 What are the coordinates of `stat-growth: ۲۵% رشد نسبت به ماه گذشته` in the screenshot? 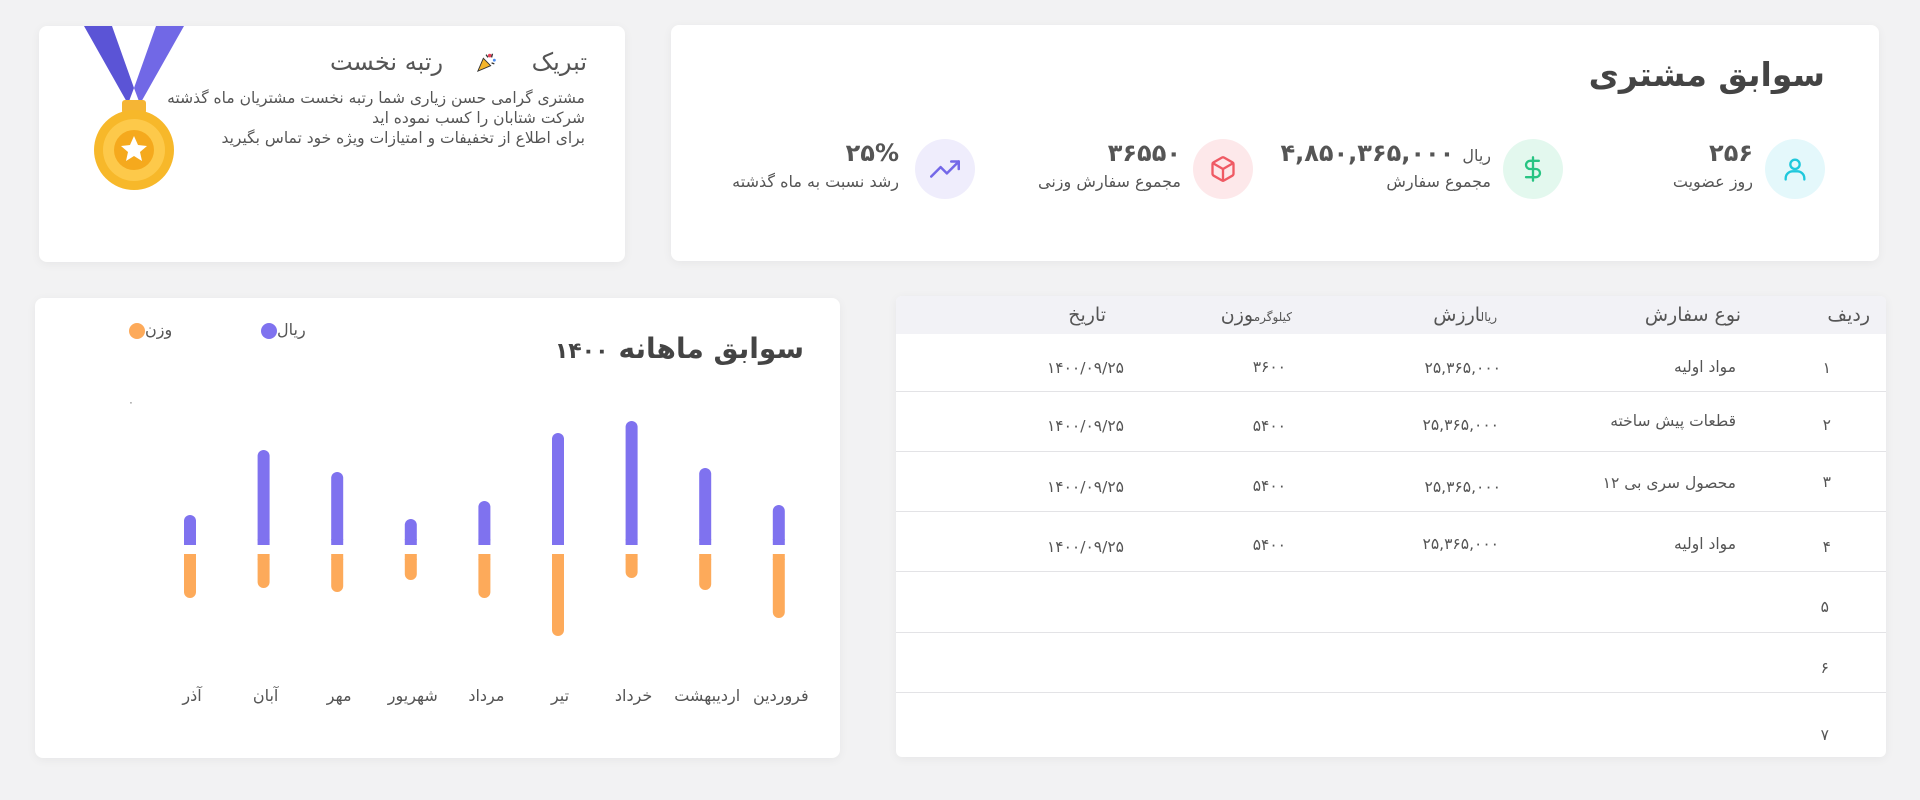 It's located at (853, 170).